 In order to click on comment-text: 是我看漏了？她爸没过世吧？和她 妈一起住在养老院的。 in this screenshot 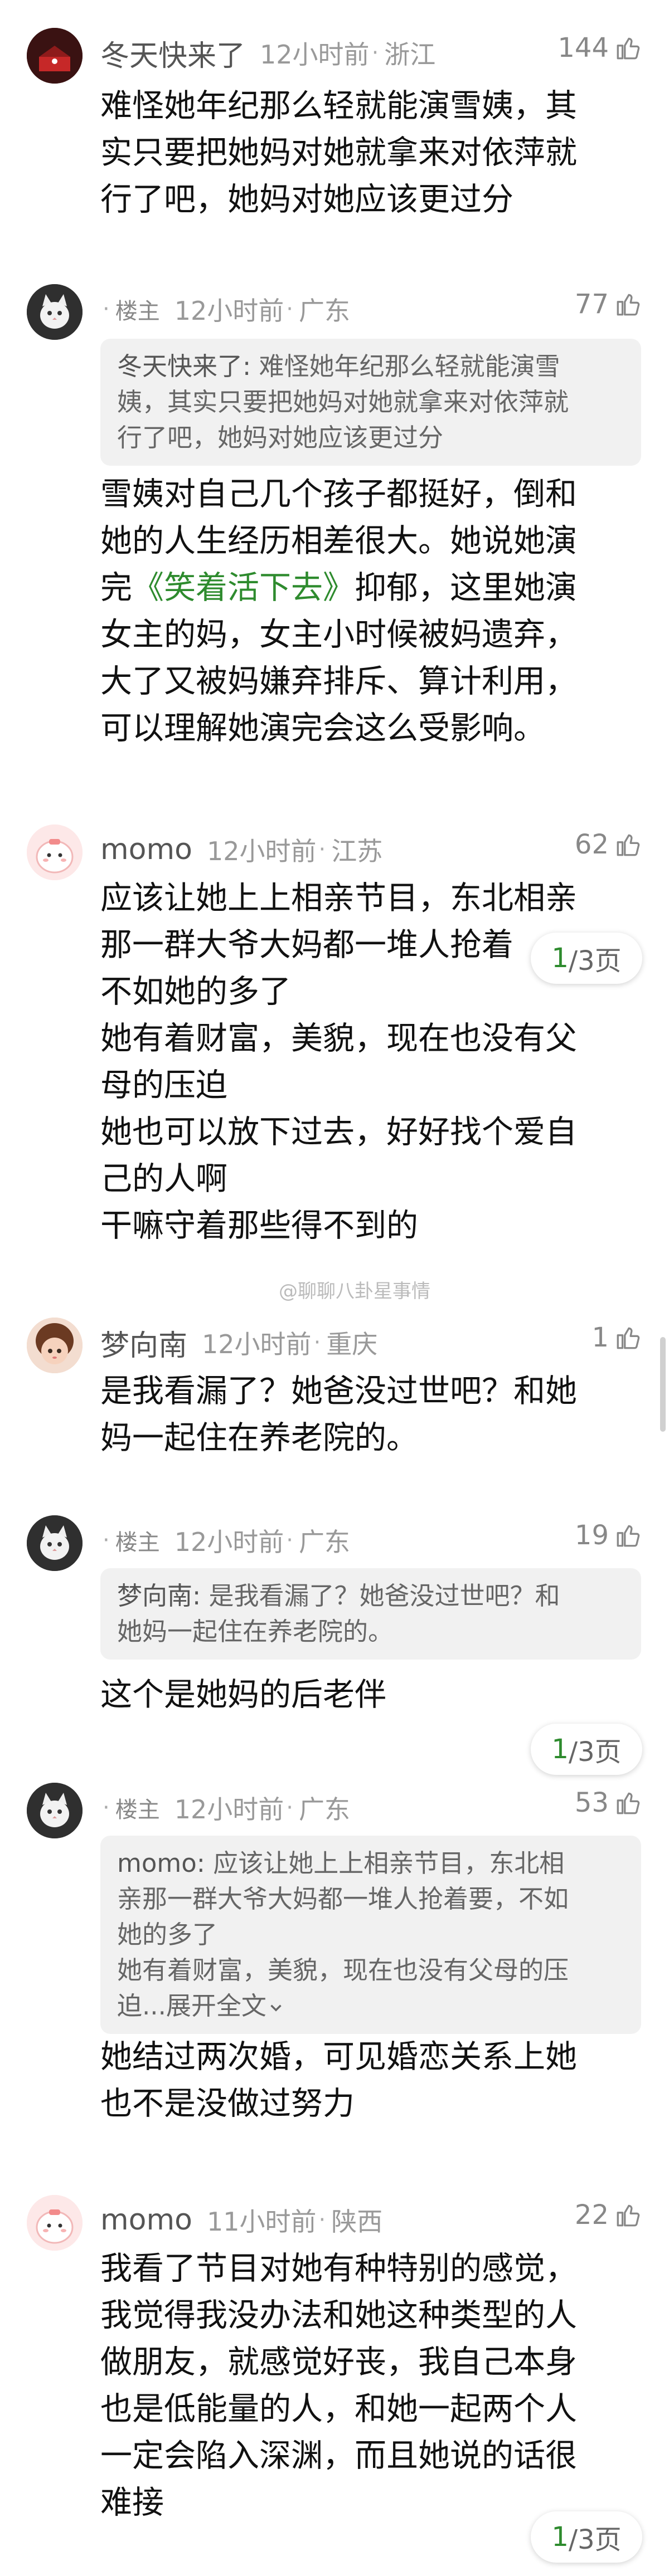, I will do `click(338, 1414)`.